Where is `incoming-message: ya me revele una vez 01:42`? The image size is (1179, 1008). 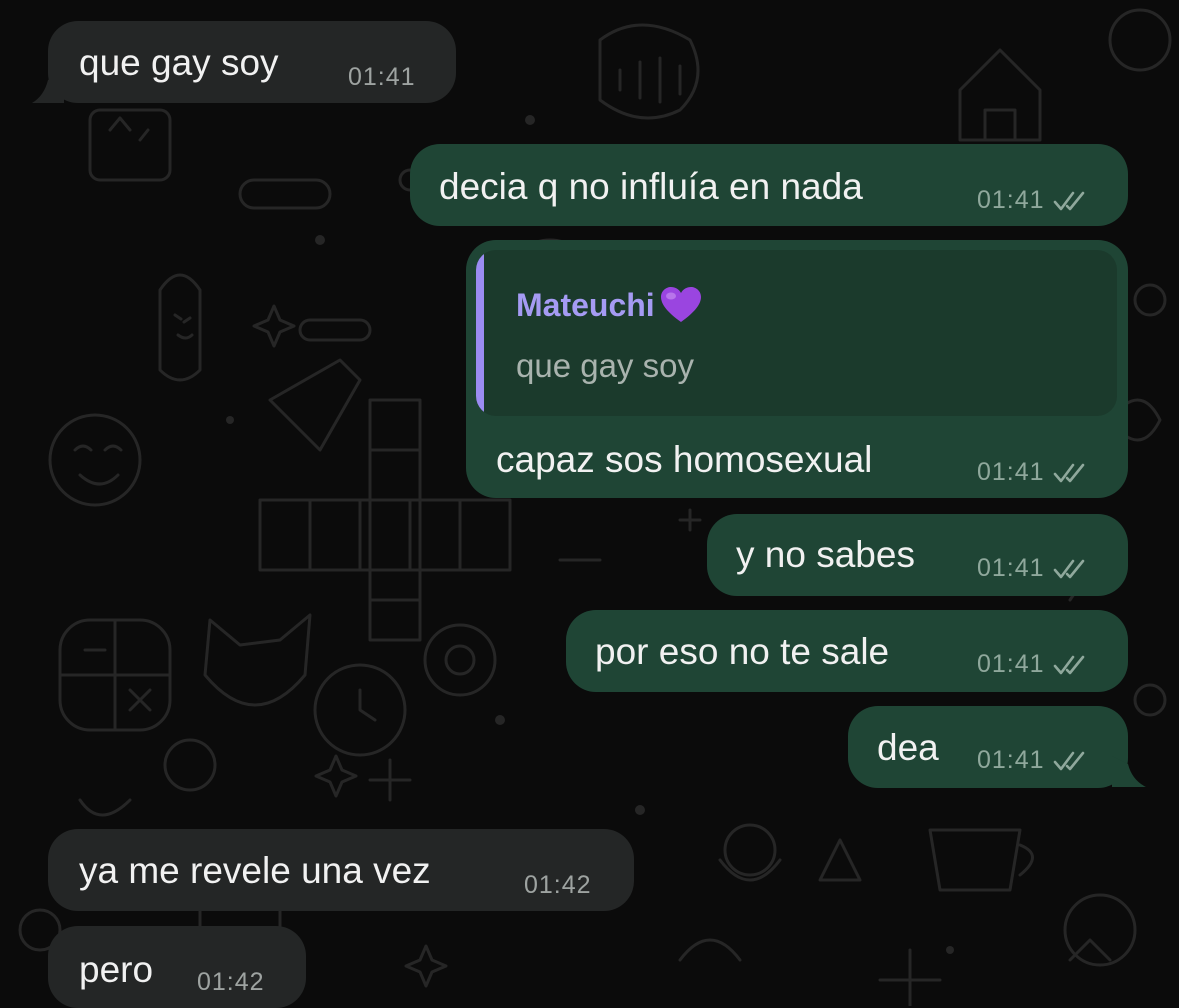 incoming-message: ya me revele una vez 01:42 is located at coordinates (341, 870).